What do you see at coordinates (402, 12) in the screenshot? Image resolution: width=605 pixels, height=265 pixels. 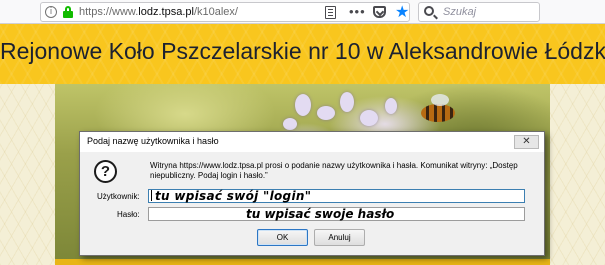 I see `bookmark-star-icon: ★` at bounding box center [402, 12].